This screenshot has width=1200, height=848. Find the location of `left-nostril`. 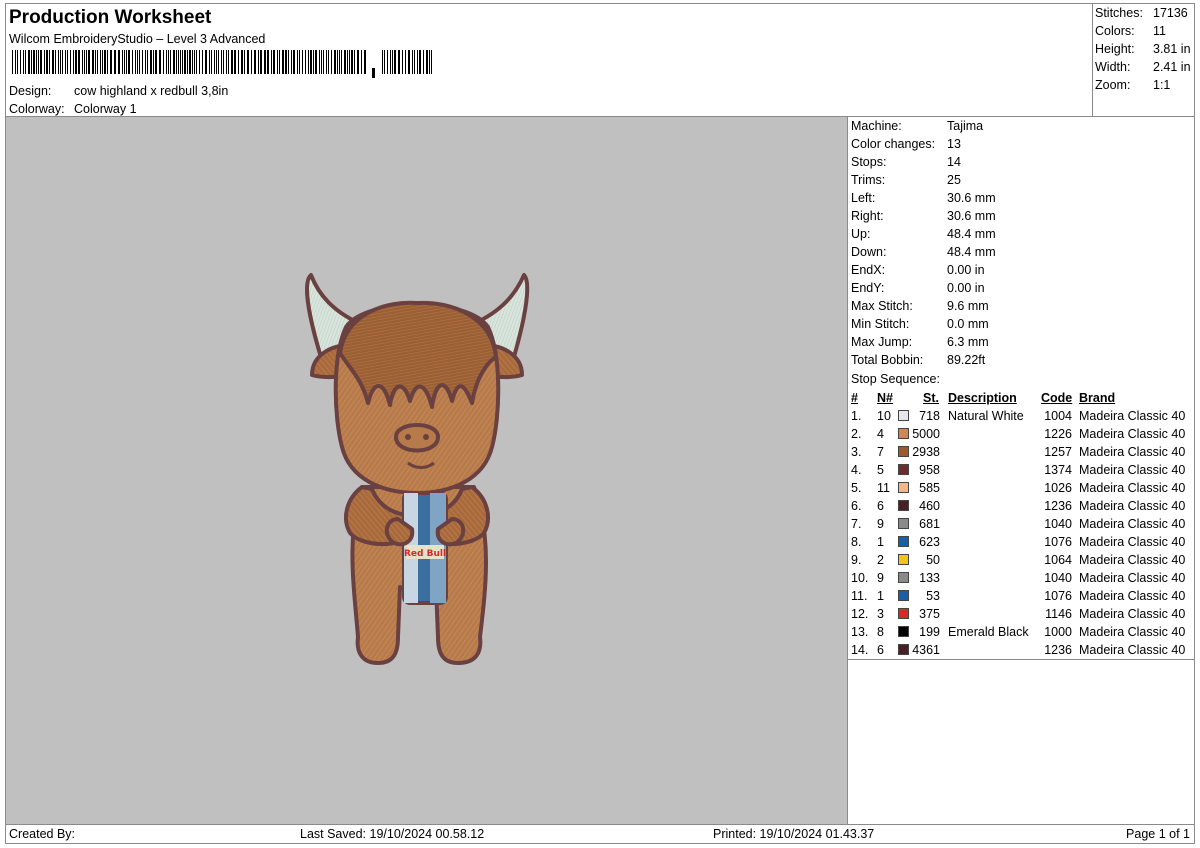

left-nostril is located at coordinates (408, 437).